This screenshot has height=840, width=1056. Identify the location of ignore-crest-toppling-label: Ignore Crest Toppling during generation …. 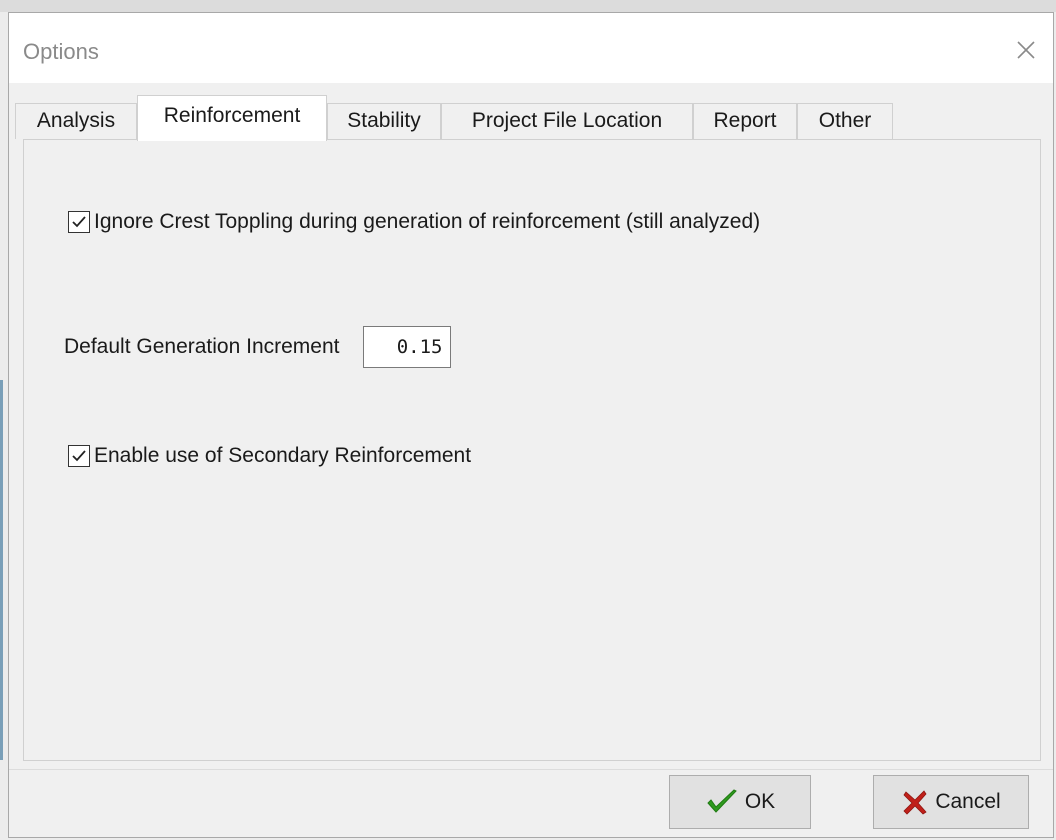
(427, 221).